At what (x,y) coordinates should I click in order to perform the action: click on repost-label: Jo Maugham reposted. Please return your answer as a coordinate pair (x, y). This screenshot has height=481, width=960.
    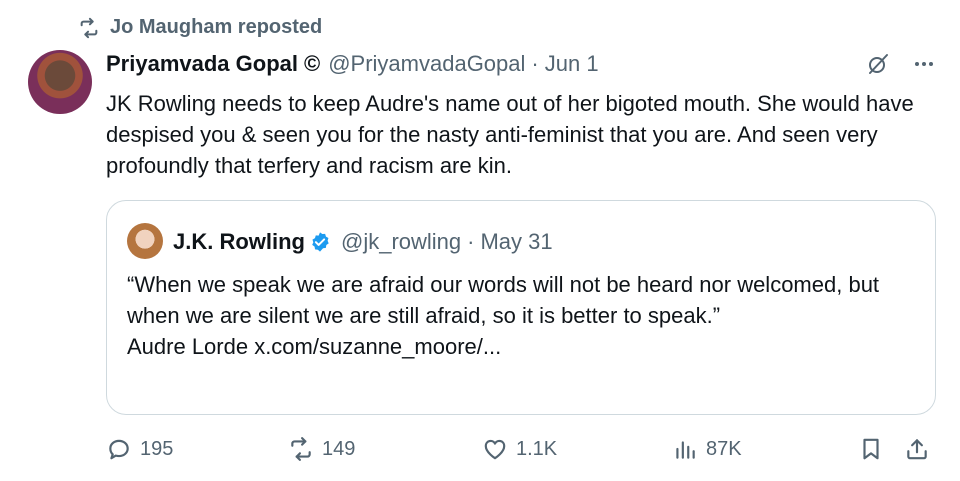
    Looking at the image, I should click on (216, 27).